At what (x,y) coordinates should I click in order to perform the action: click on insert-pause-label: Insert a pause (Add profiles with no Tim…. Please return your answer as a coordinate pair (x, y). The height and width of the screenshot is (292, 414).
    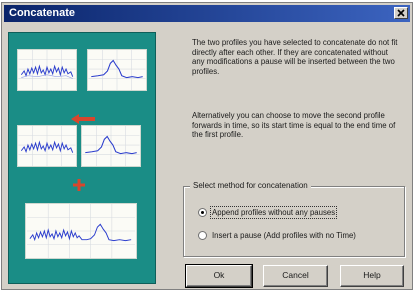
    Looking at the image, I should click on (284, 235).